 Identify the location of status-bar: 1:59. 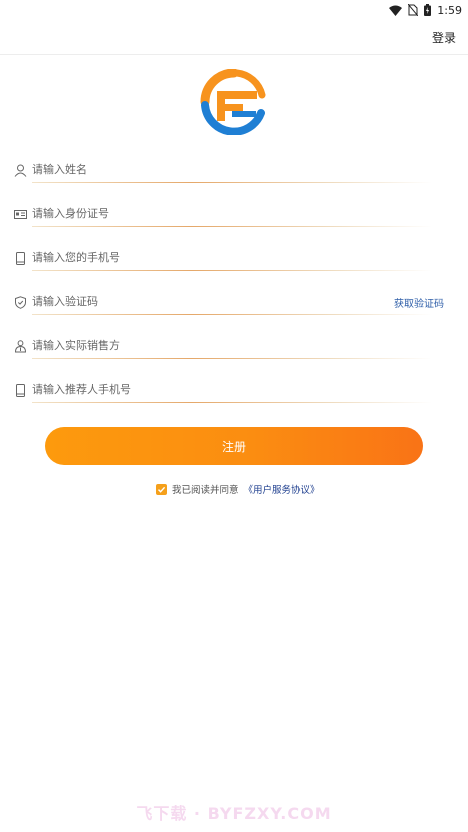
(234, 10).